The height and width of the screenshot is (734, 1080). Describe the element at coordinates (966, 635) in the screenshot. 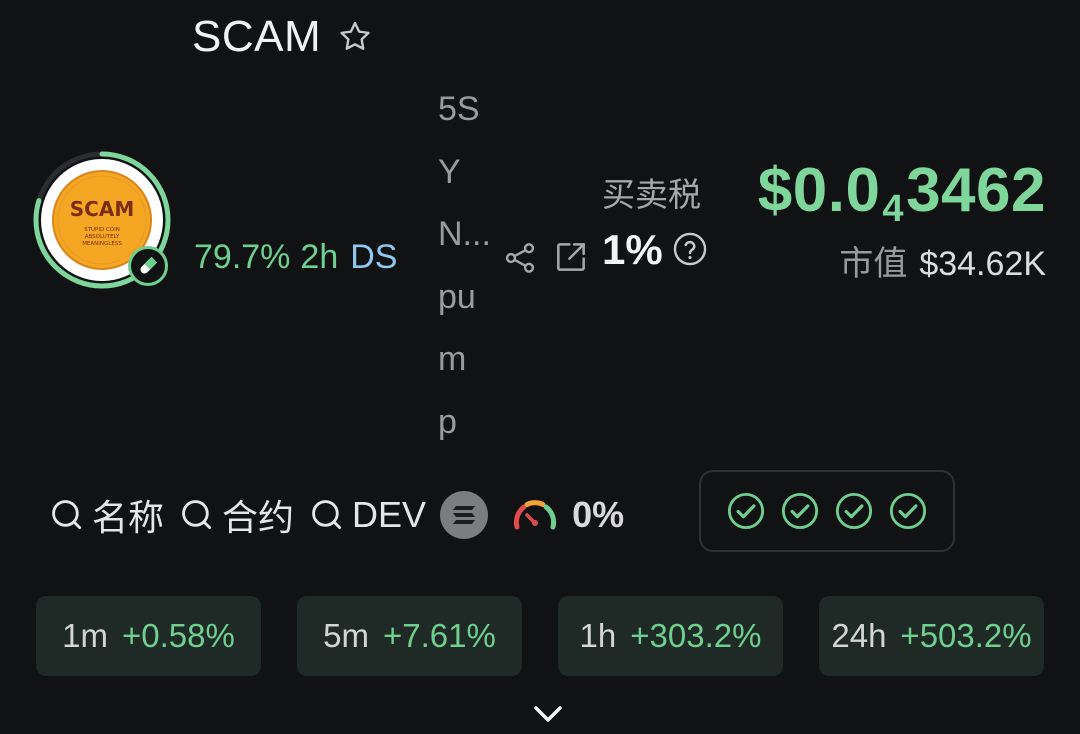

I see `stat-change: +503.2%` at that location.